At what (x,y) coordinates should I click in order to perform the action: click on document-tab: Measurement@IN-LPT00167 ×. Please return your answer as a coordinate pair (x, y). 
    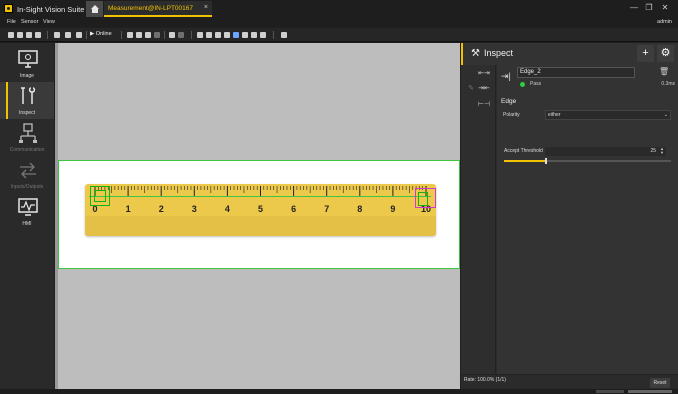
    Looking at the image, I should click on (158, 9).